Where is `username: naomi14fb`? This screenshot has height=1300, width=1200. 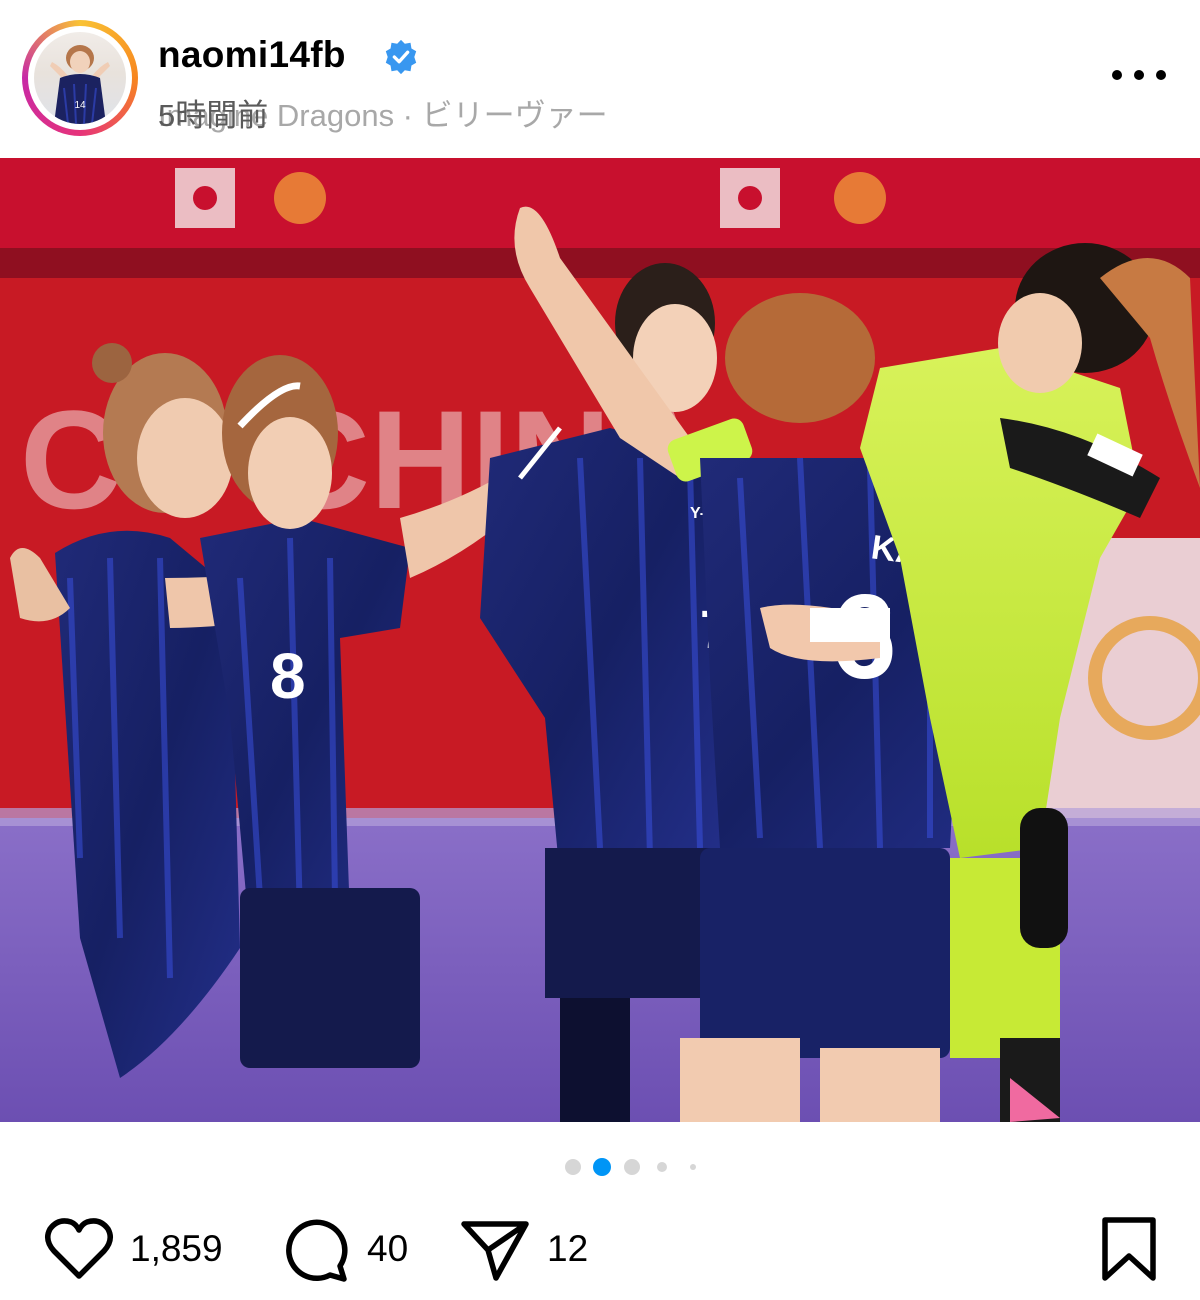
username: naomi14fb is located at coordinates (252, 55).